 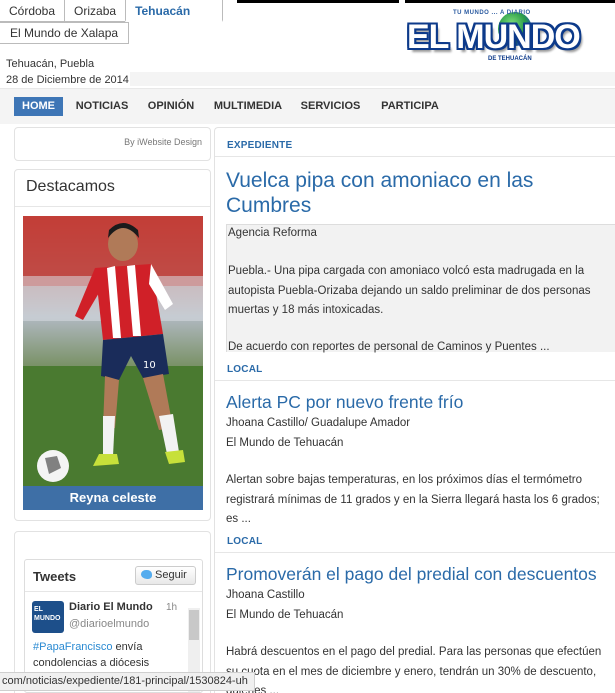 I want to click on design-credit: By iWebsite Design, so click(x=163, y=142).